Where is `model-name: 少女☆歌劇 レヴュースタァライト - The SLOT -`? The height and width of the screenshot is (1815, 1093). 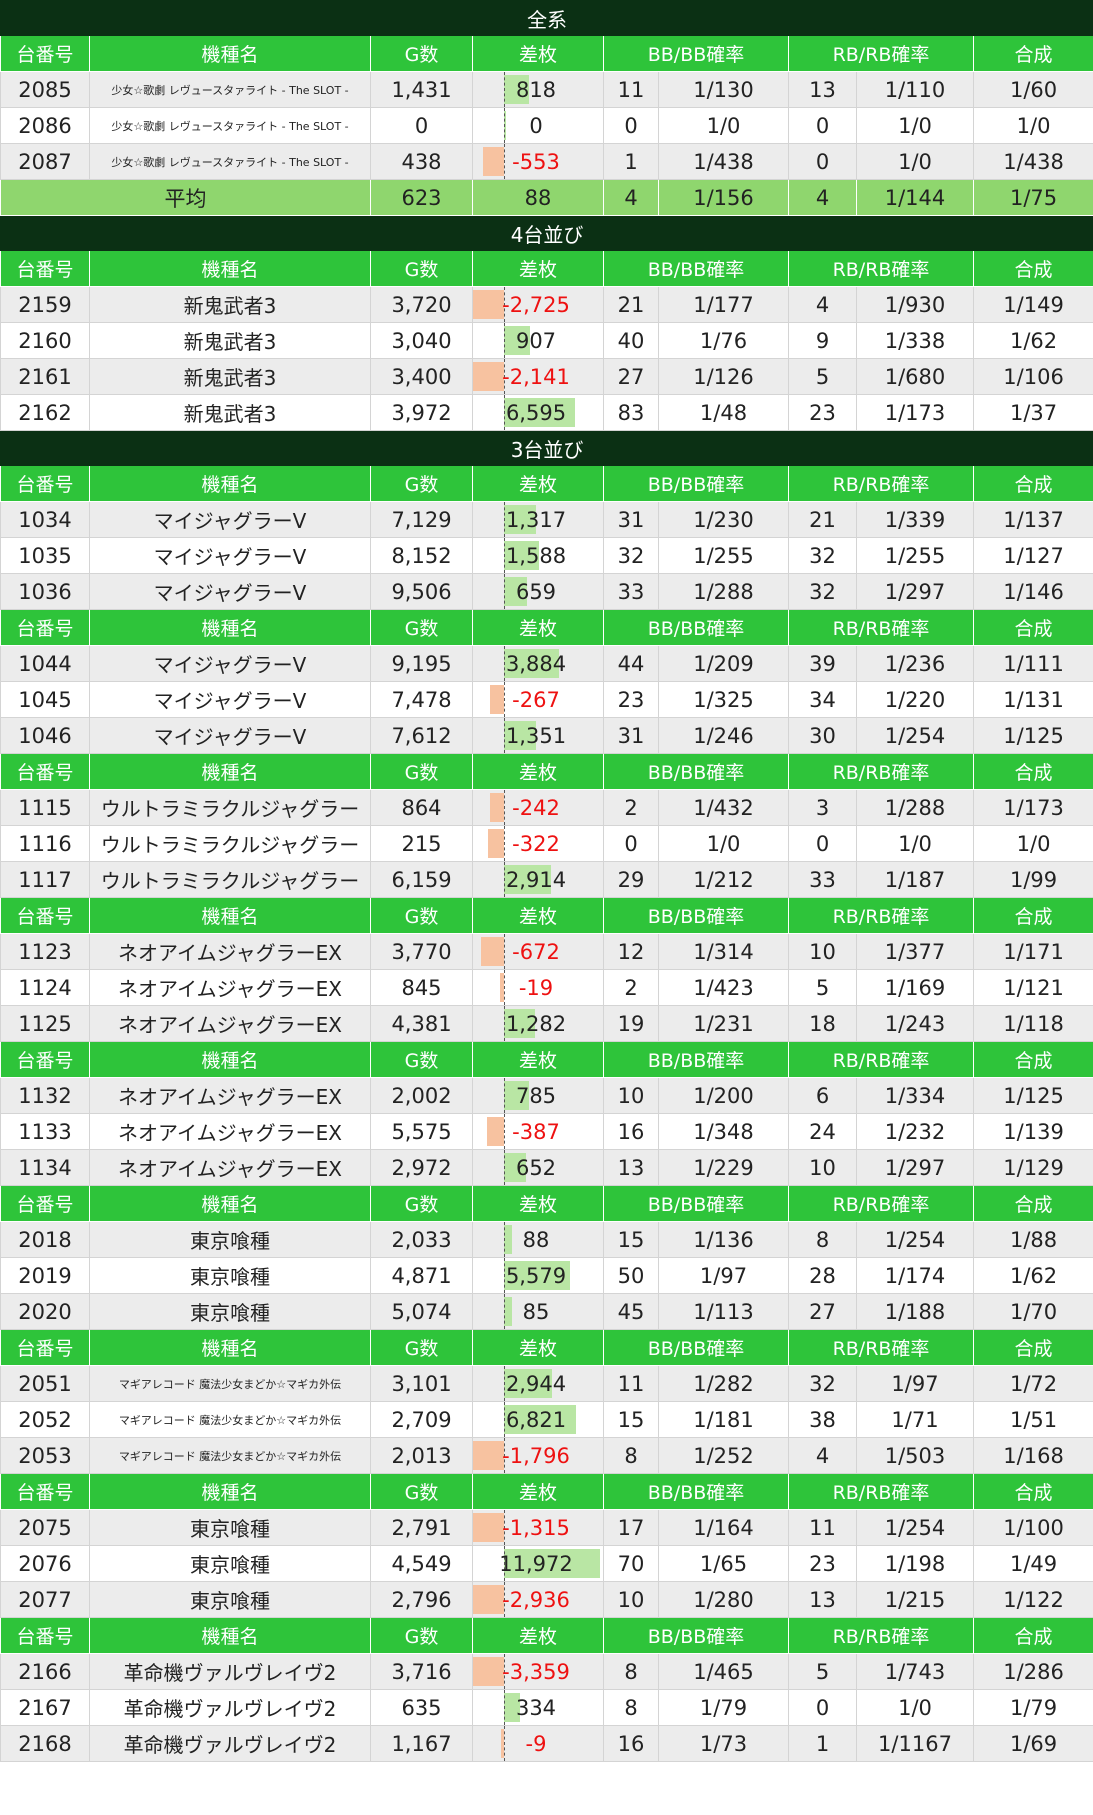
model-name: 少女☆歌劇 レヴュースタァライト - The SLOT - is located at coordinates (230, 125).